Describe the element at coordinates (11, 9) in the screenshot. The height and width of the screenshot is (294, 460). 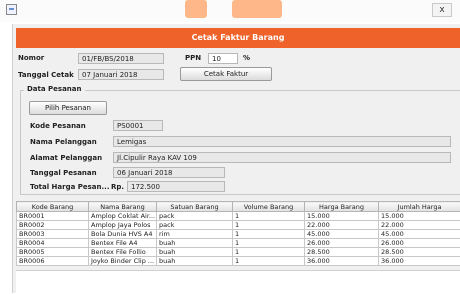
I see `window-icon` at that location.